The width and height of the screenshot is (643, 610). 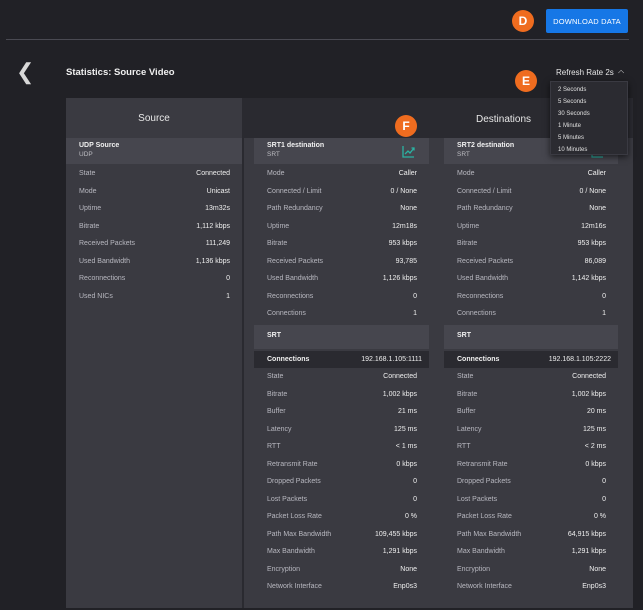 What do you see at coordinates (589, 150) in the screenshot?
I see `refresh-option: 10 Minutes` at bounding box center [589, 150].